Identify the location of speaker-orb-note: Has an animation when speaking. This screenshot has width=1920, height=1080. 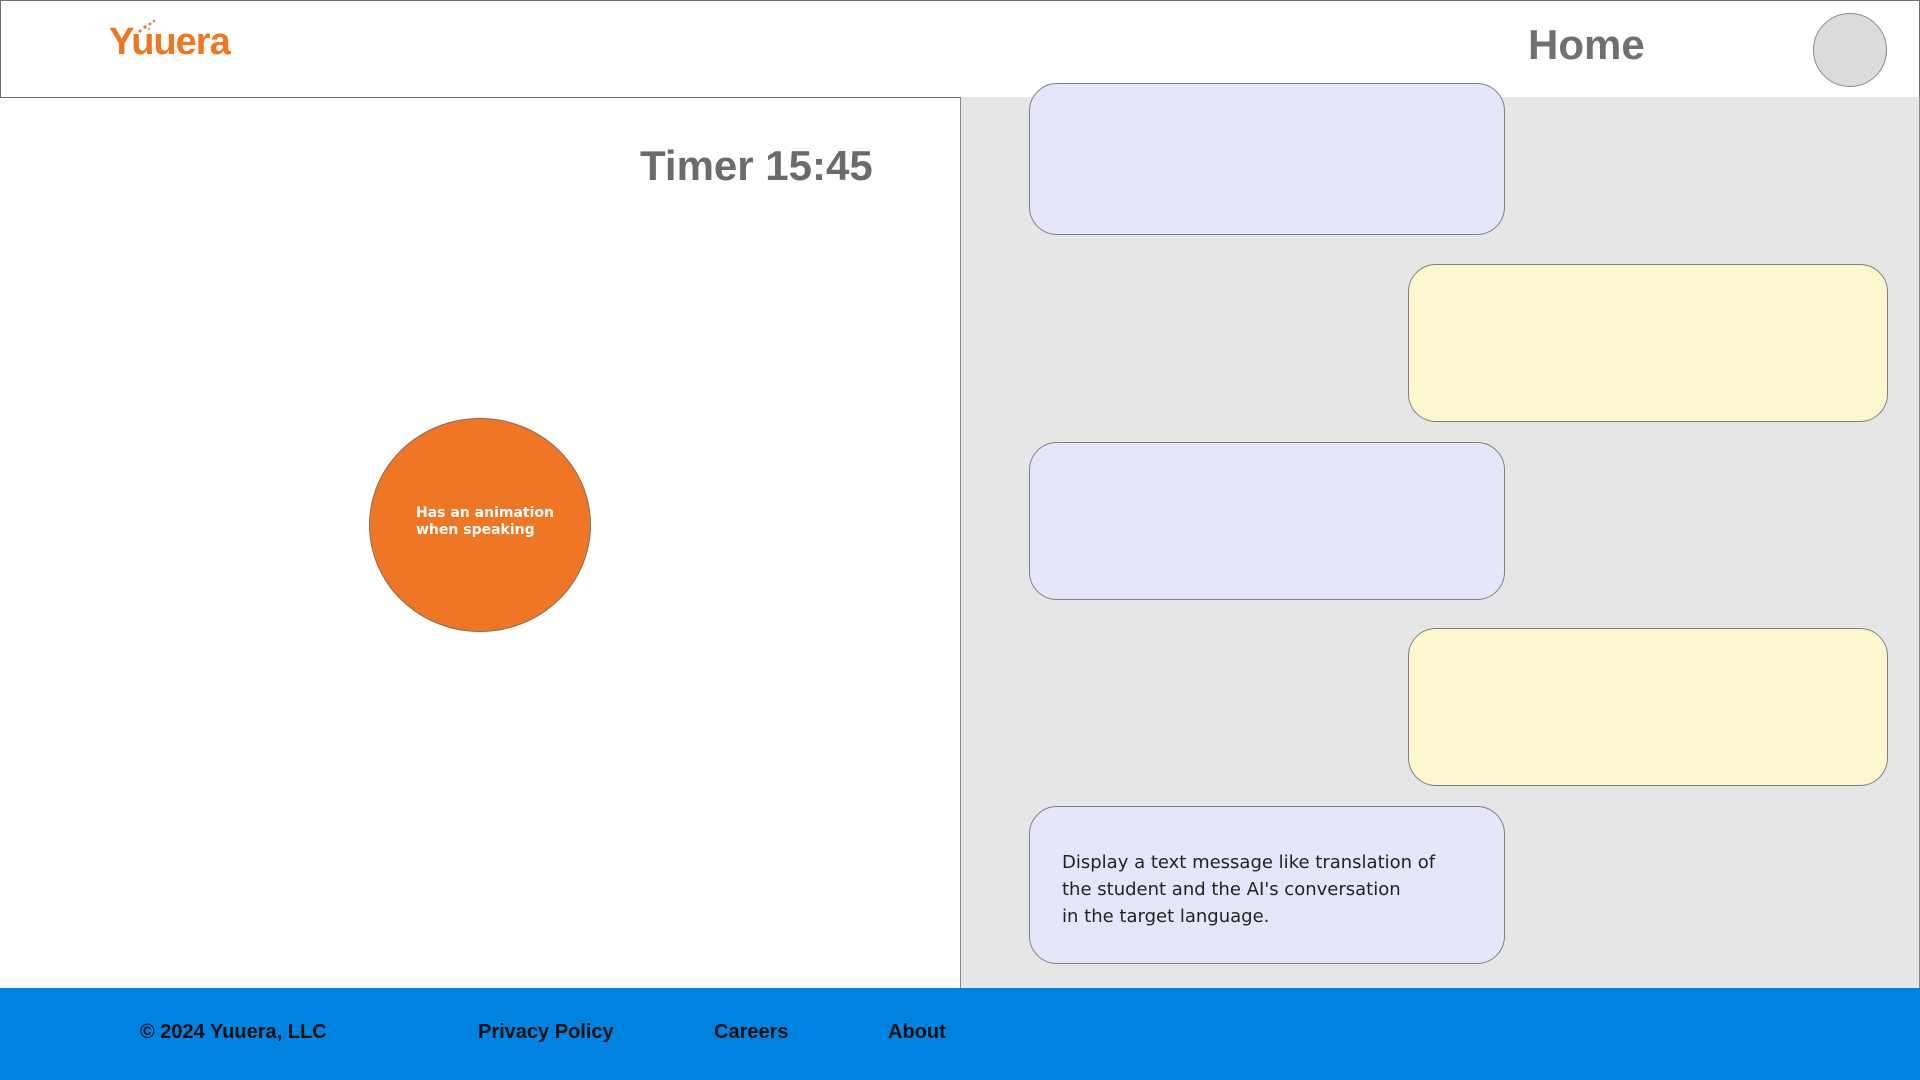
(485, 521).